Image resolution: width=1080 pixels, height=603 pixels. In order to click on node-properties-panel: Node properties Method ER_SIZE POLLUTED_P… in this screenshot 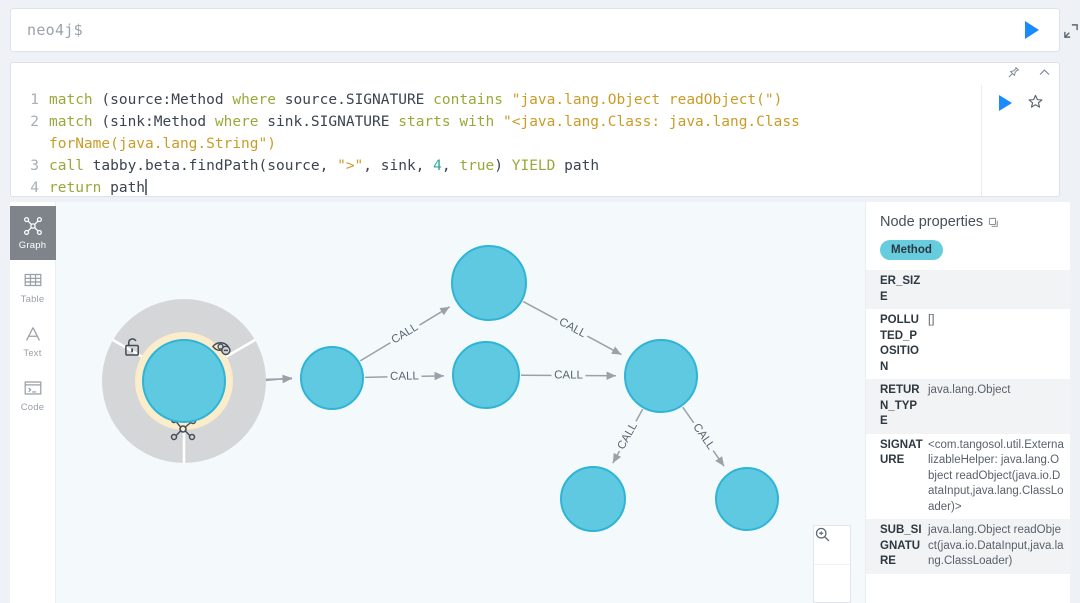, I will do `click(967, 402)`.